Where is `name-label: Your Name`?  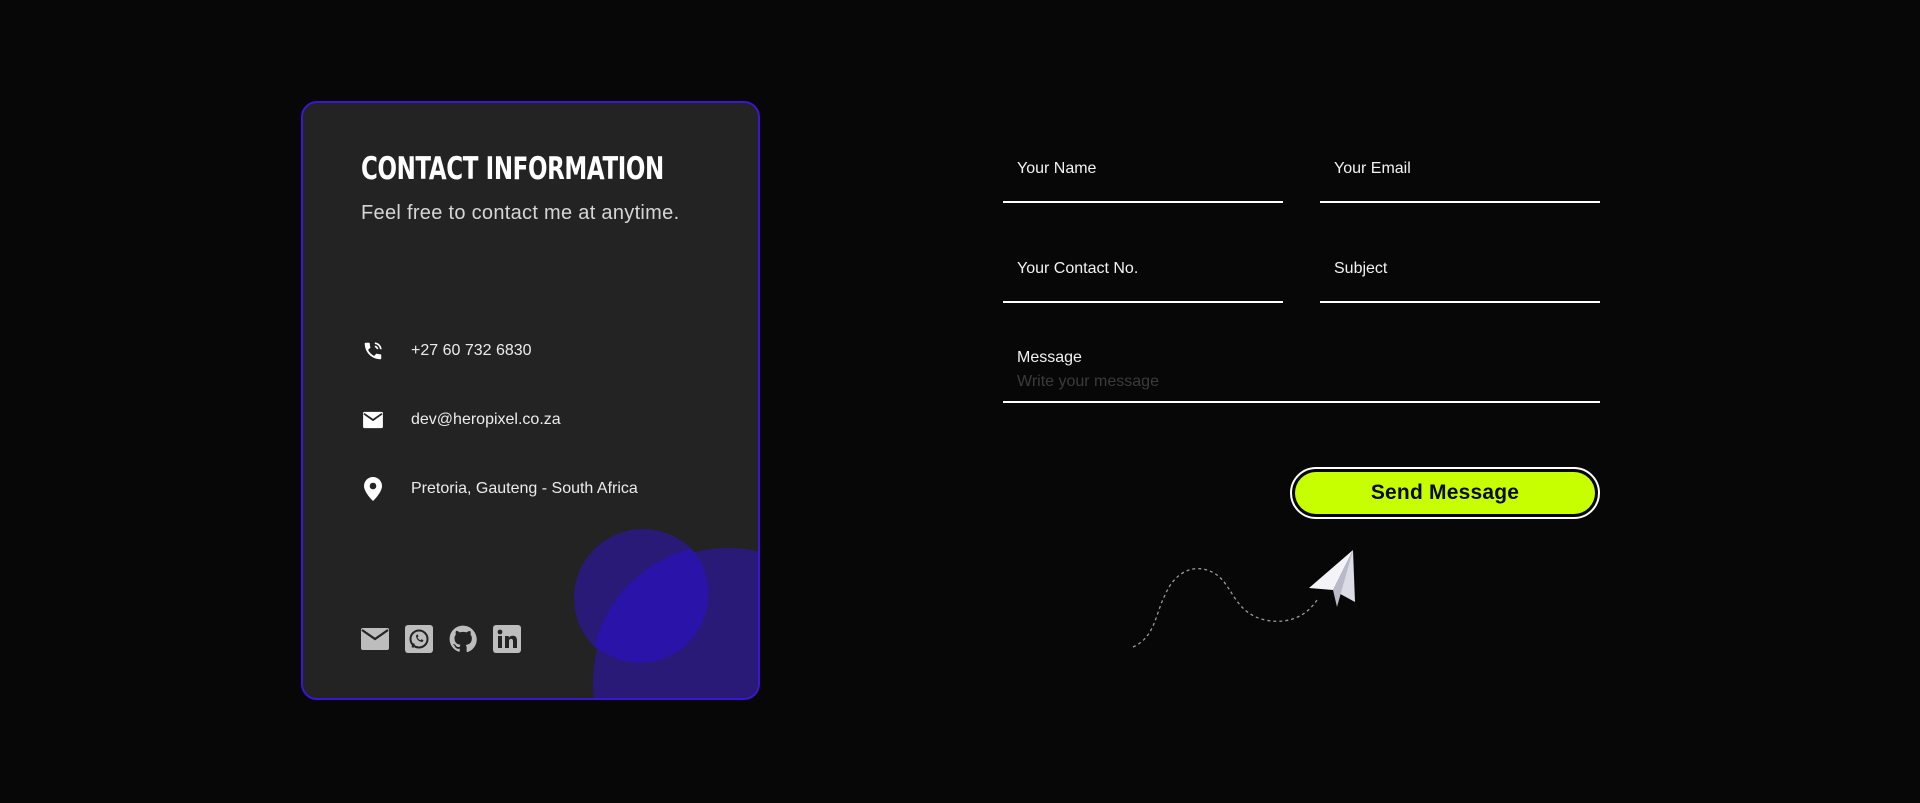
name-label: Your Name is located at coordinates (1057, 168).